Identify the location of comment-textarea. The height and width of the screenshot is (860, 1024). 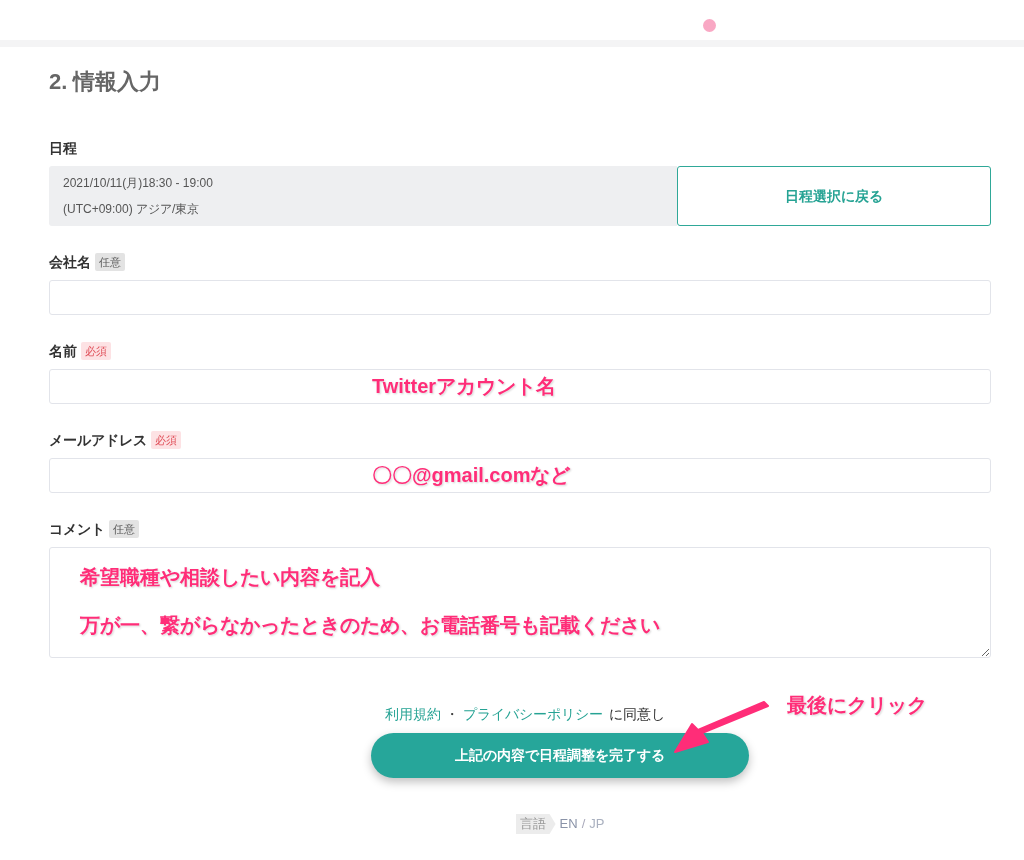
(520, 602).